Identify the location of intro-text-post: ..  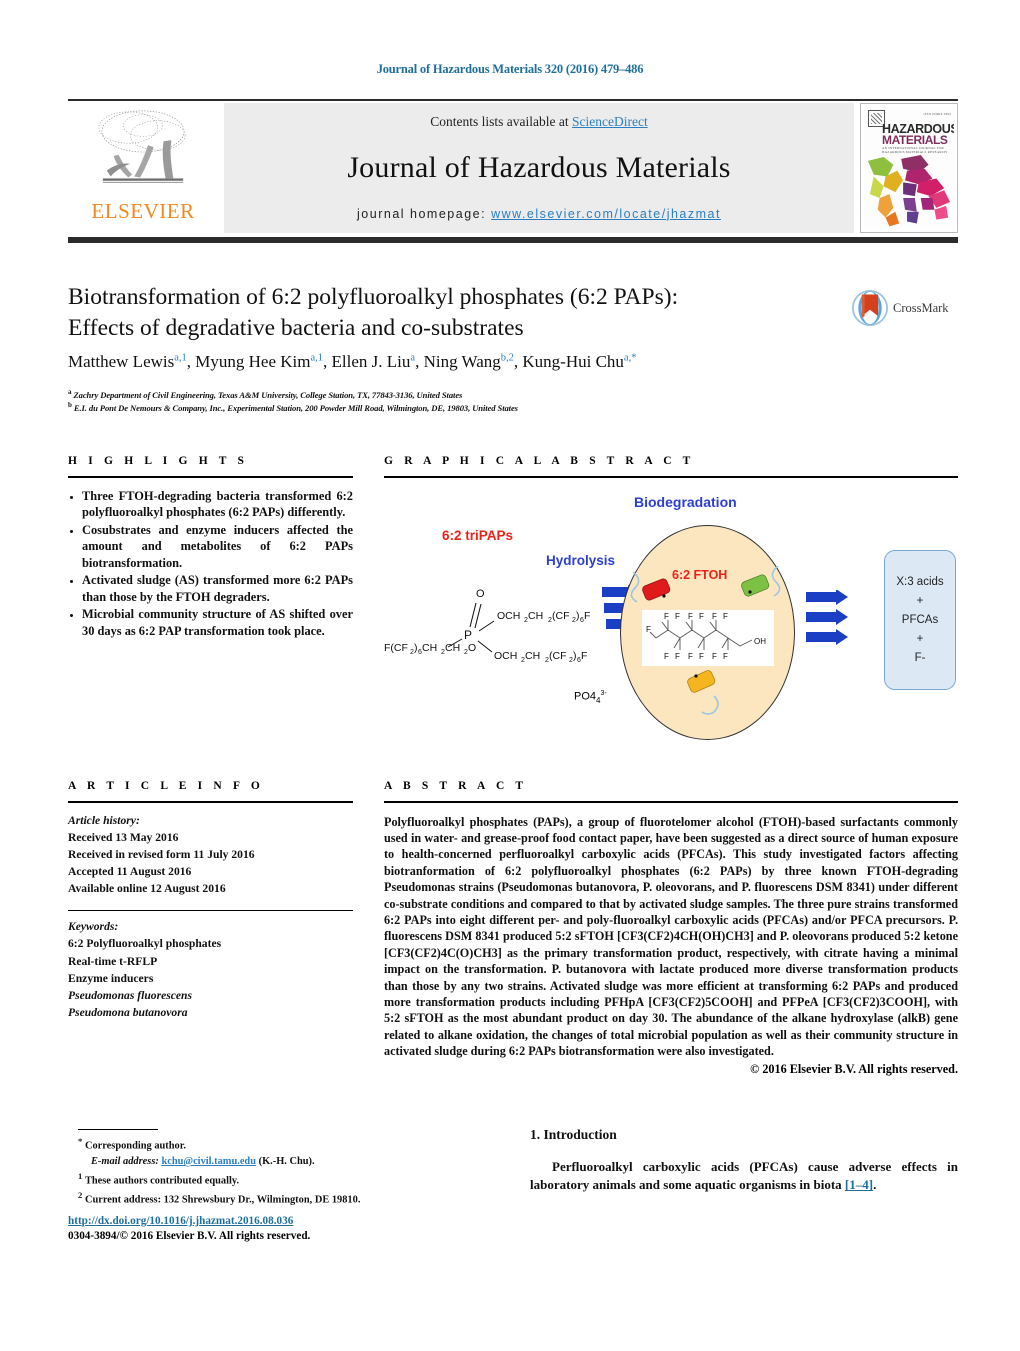
(875, 1185).